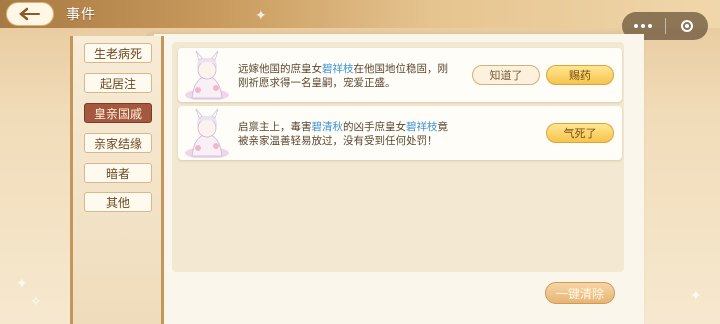  I want to click on close-miniprogram-button, so click(686, 26).